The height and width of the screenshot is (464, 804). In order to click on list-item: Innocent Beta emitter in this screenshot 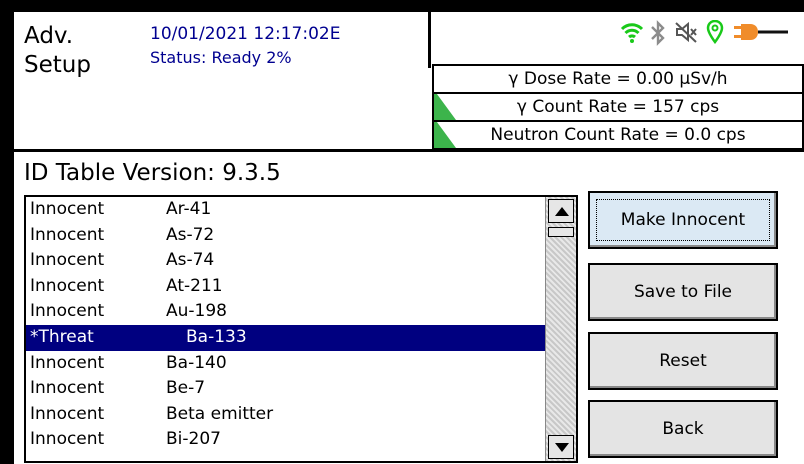, I will do `click(287, 415)`.